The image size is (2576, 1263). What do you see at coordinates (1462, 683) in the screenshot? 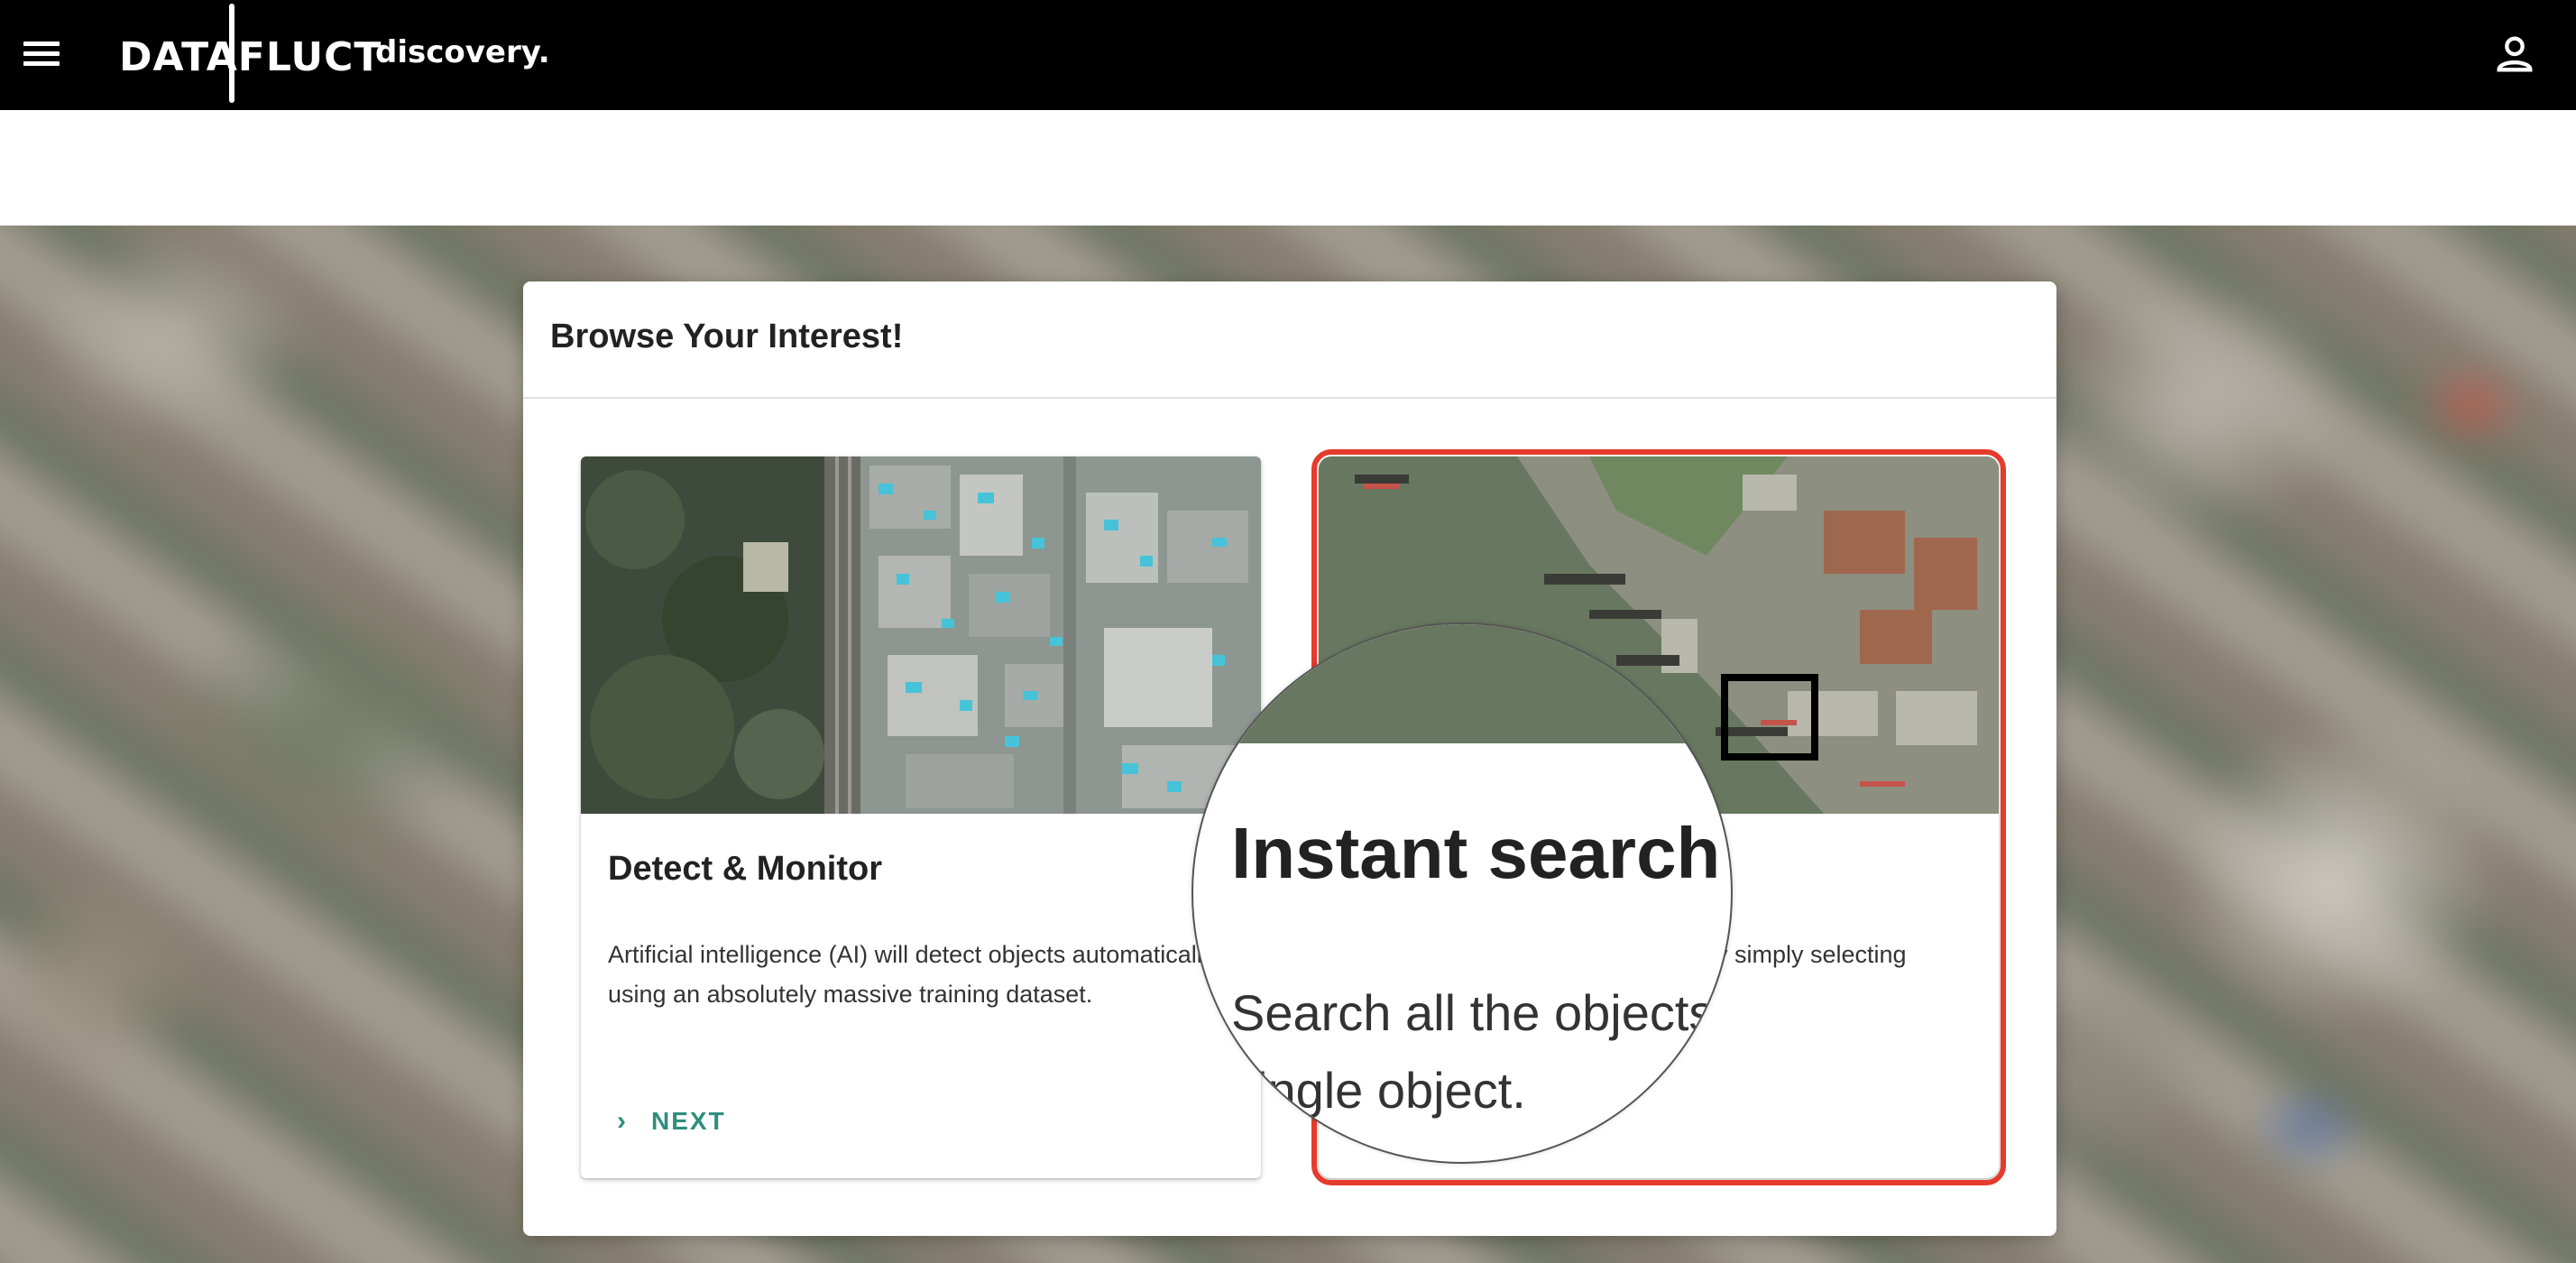
I see `magnified-image` at bounding box center [1462, 683].